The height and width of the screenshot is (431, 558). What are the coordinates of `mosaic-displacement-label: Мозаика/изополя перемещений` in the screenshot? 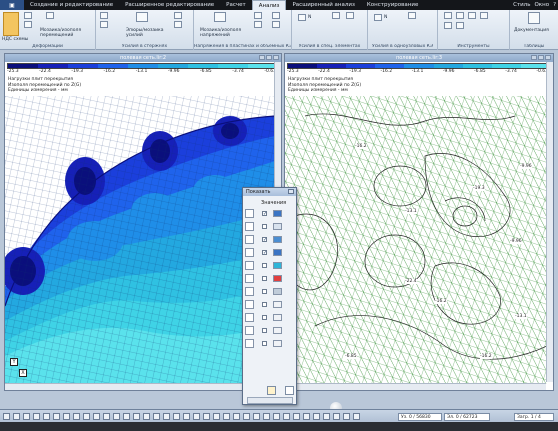 It's located at (63, 33).